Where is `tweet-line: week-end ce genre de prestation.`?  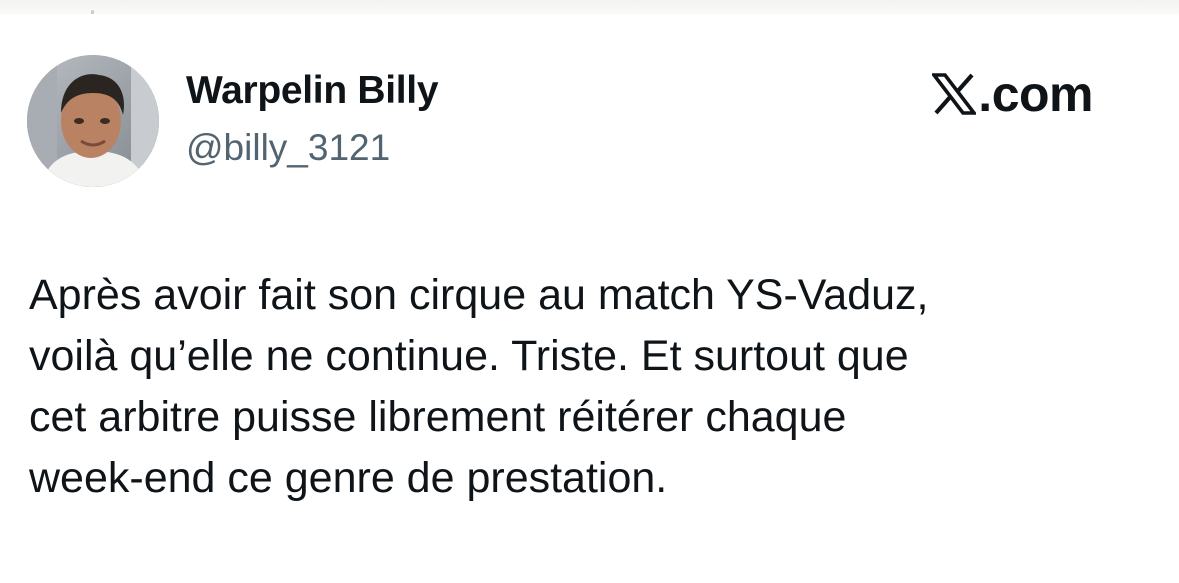
tweet-line: week-end ce genre de prestation. is located at coordinates (348, 478).